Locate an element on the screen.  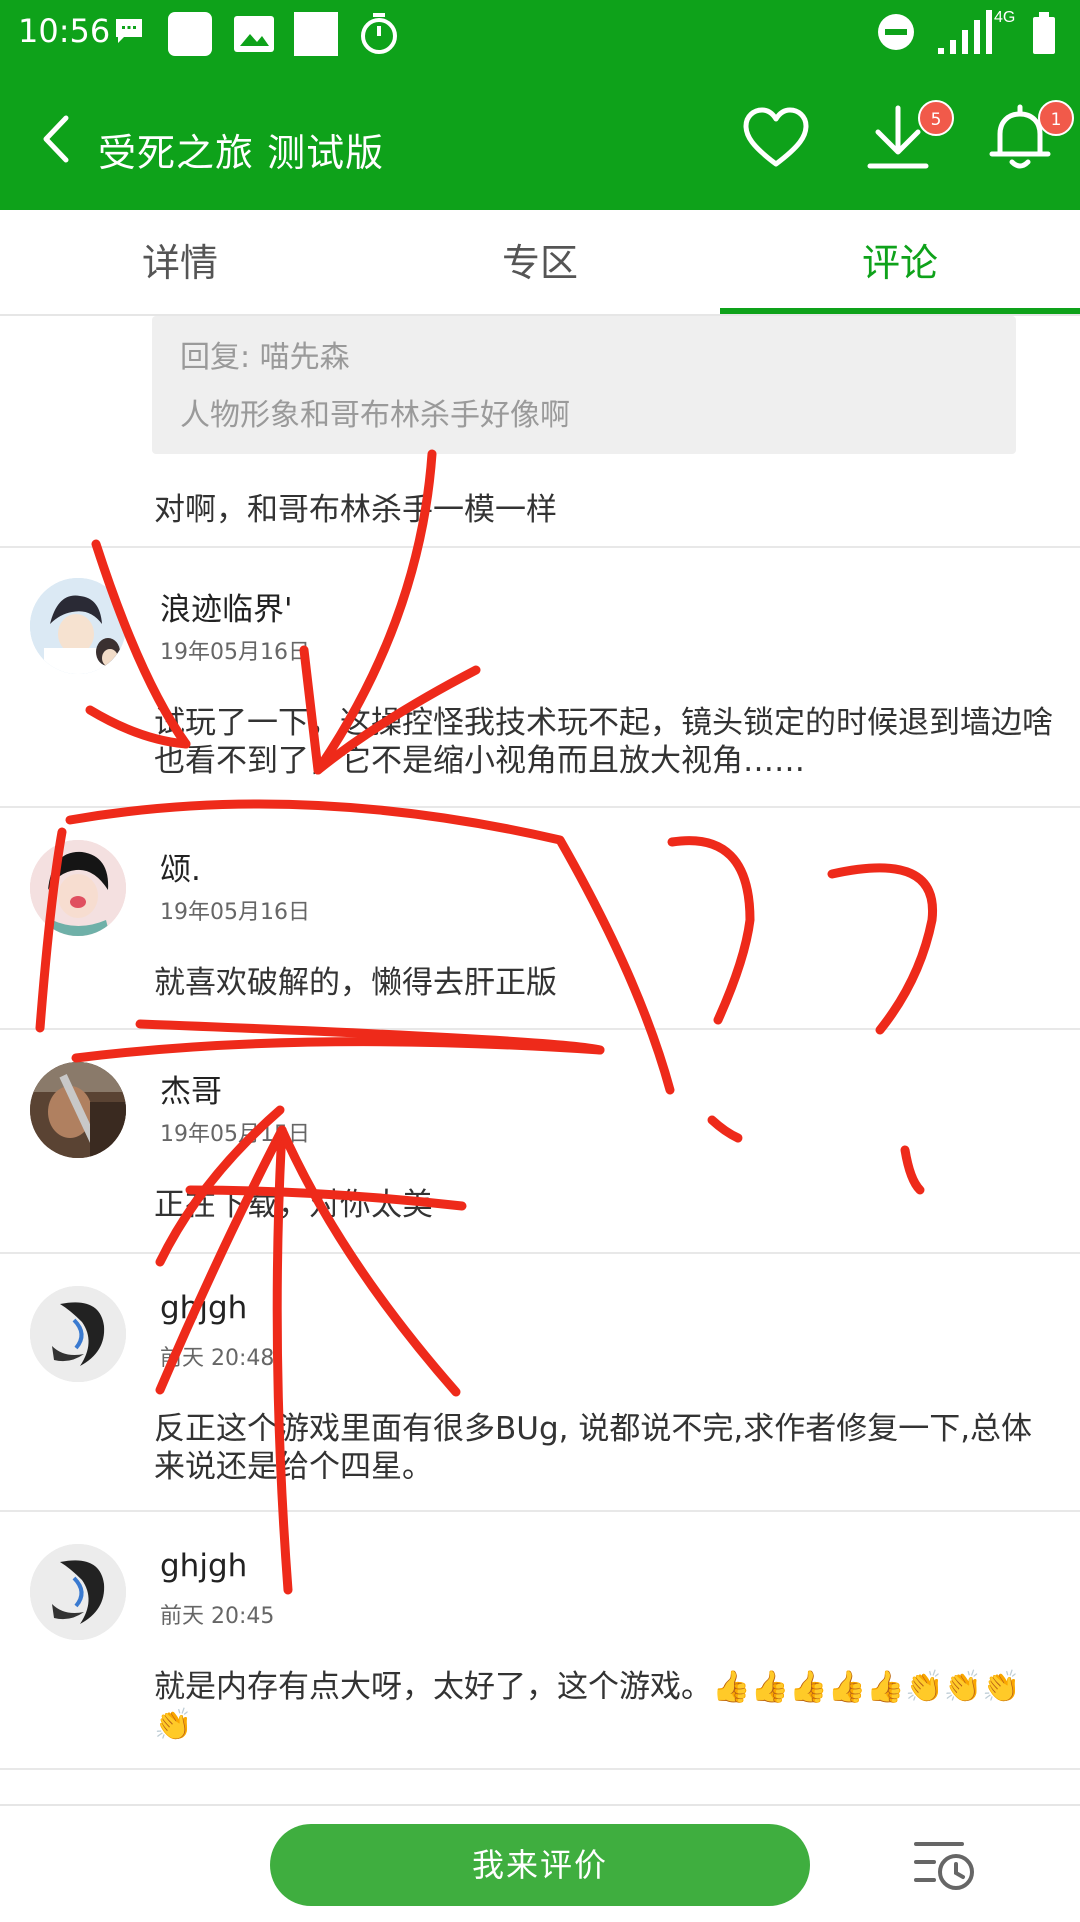
signal-icon: 4G is located at coordinates (976, 31).